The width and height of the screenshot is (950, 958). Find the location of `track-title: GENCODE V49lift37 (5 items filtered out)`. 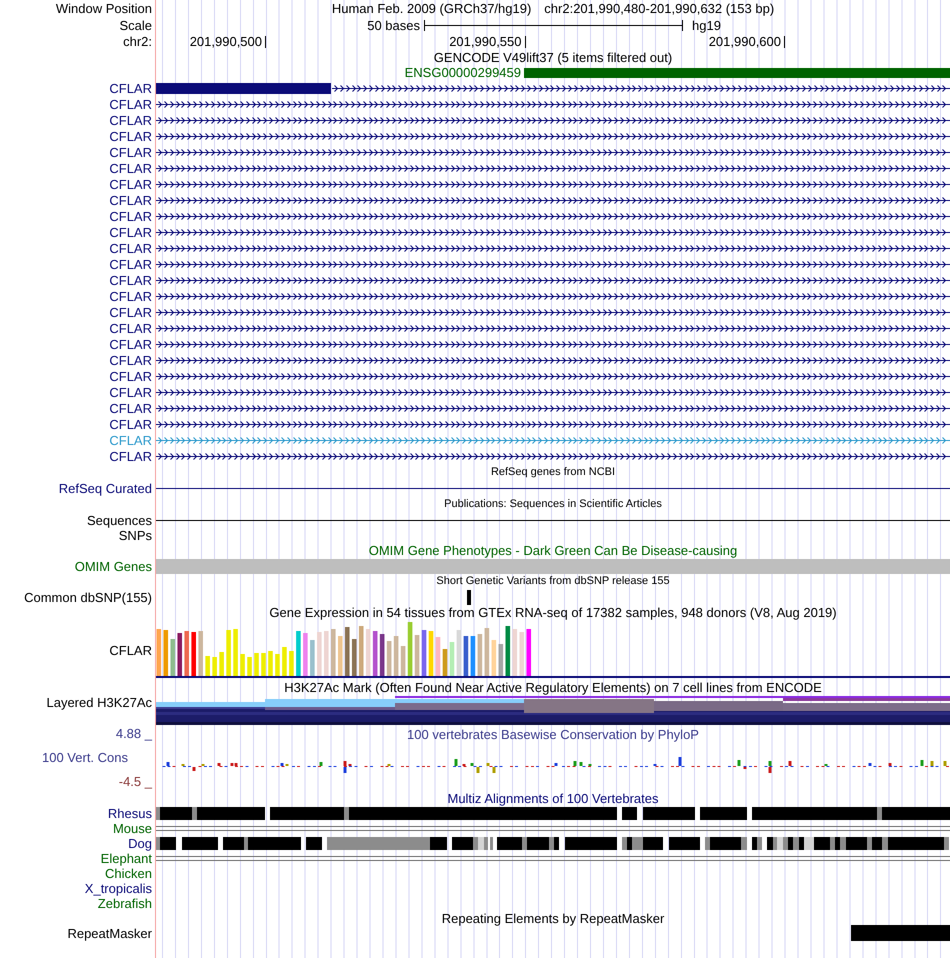

track-title: GENCODE V49lift37 (5 items filtered out) is located at coordinates (553, 57).